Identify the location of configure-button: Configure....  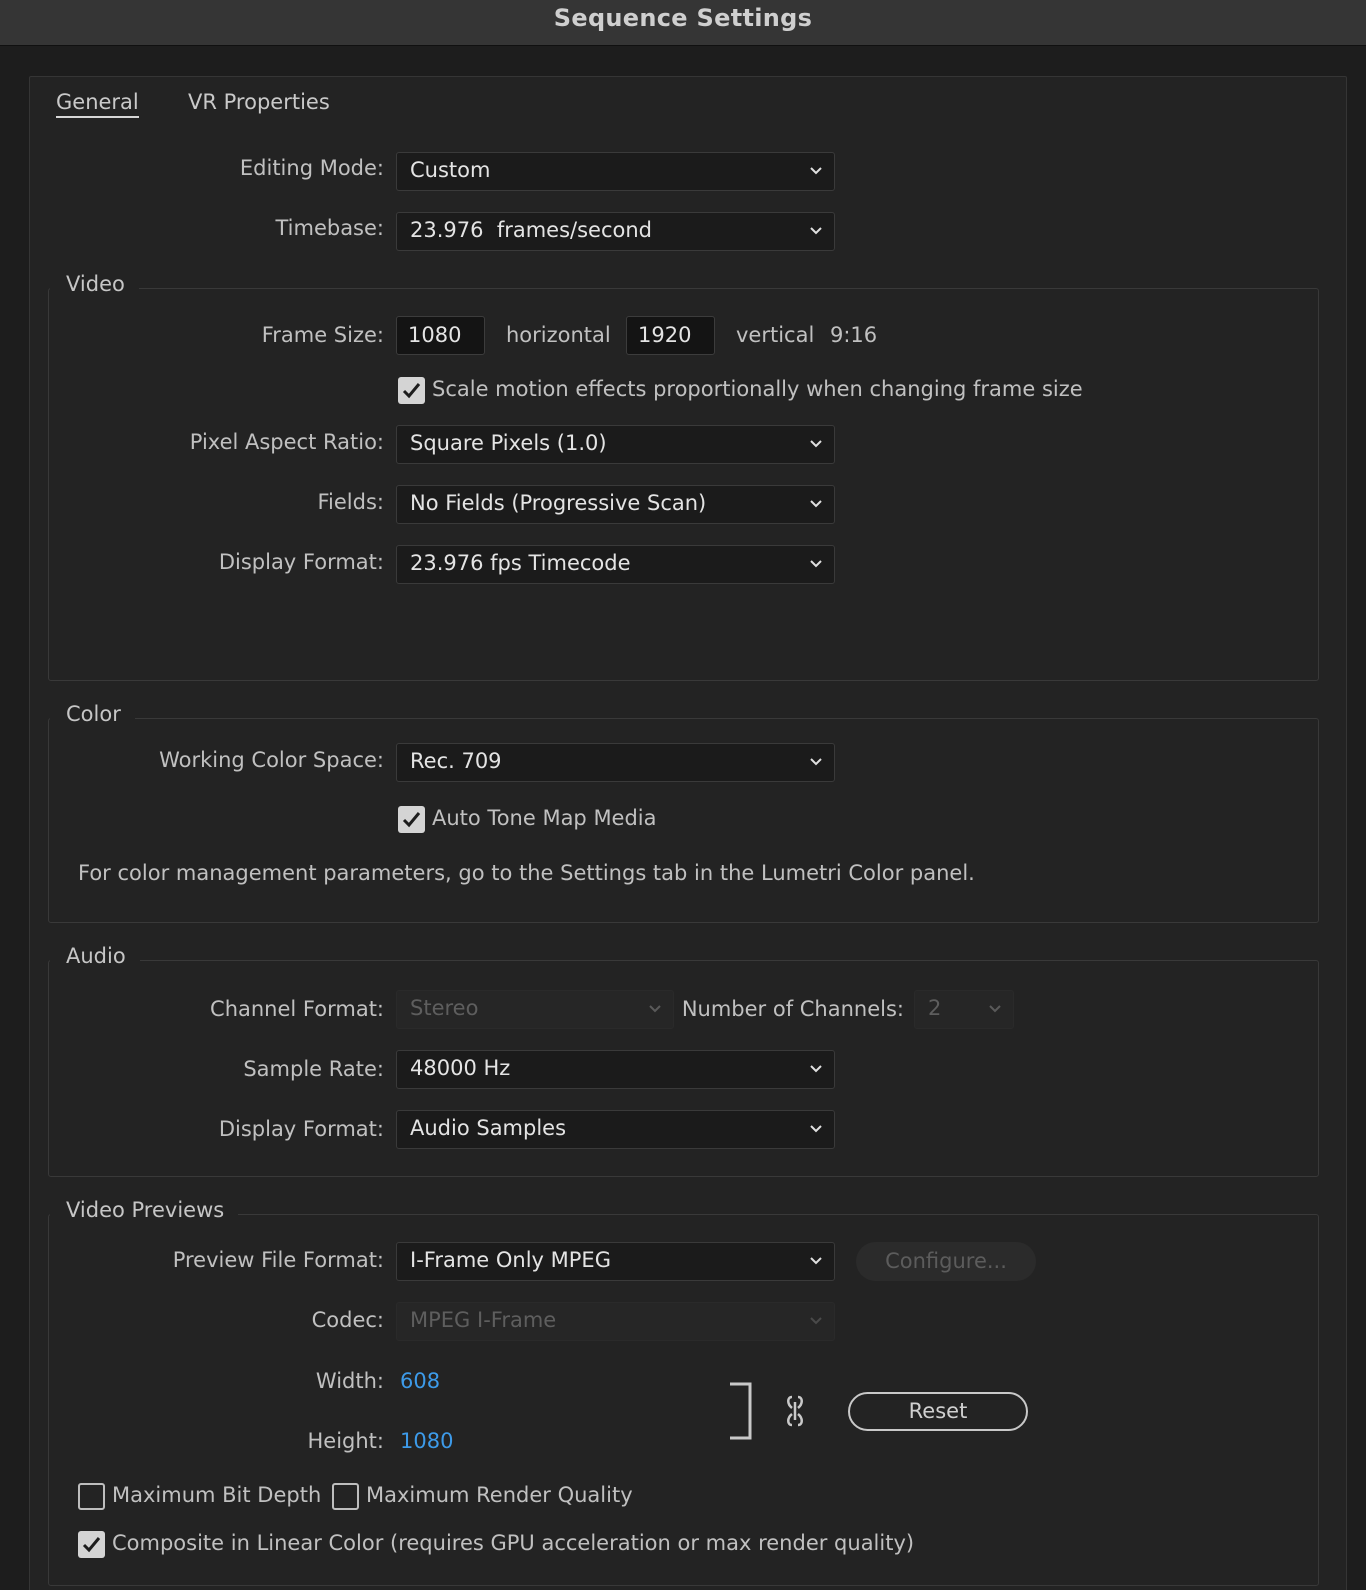
(946, 1261).